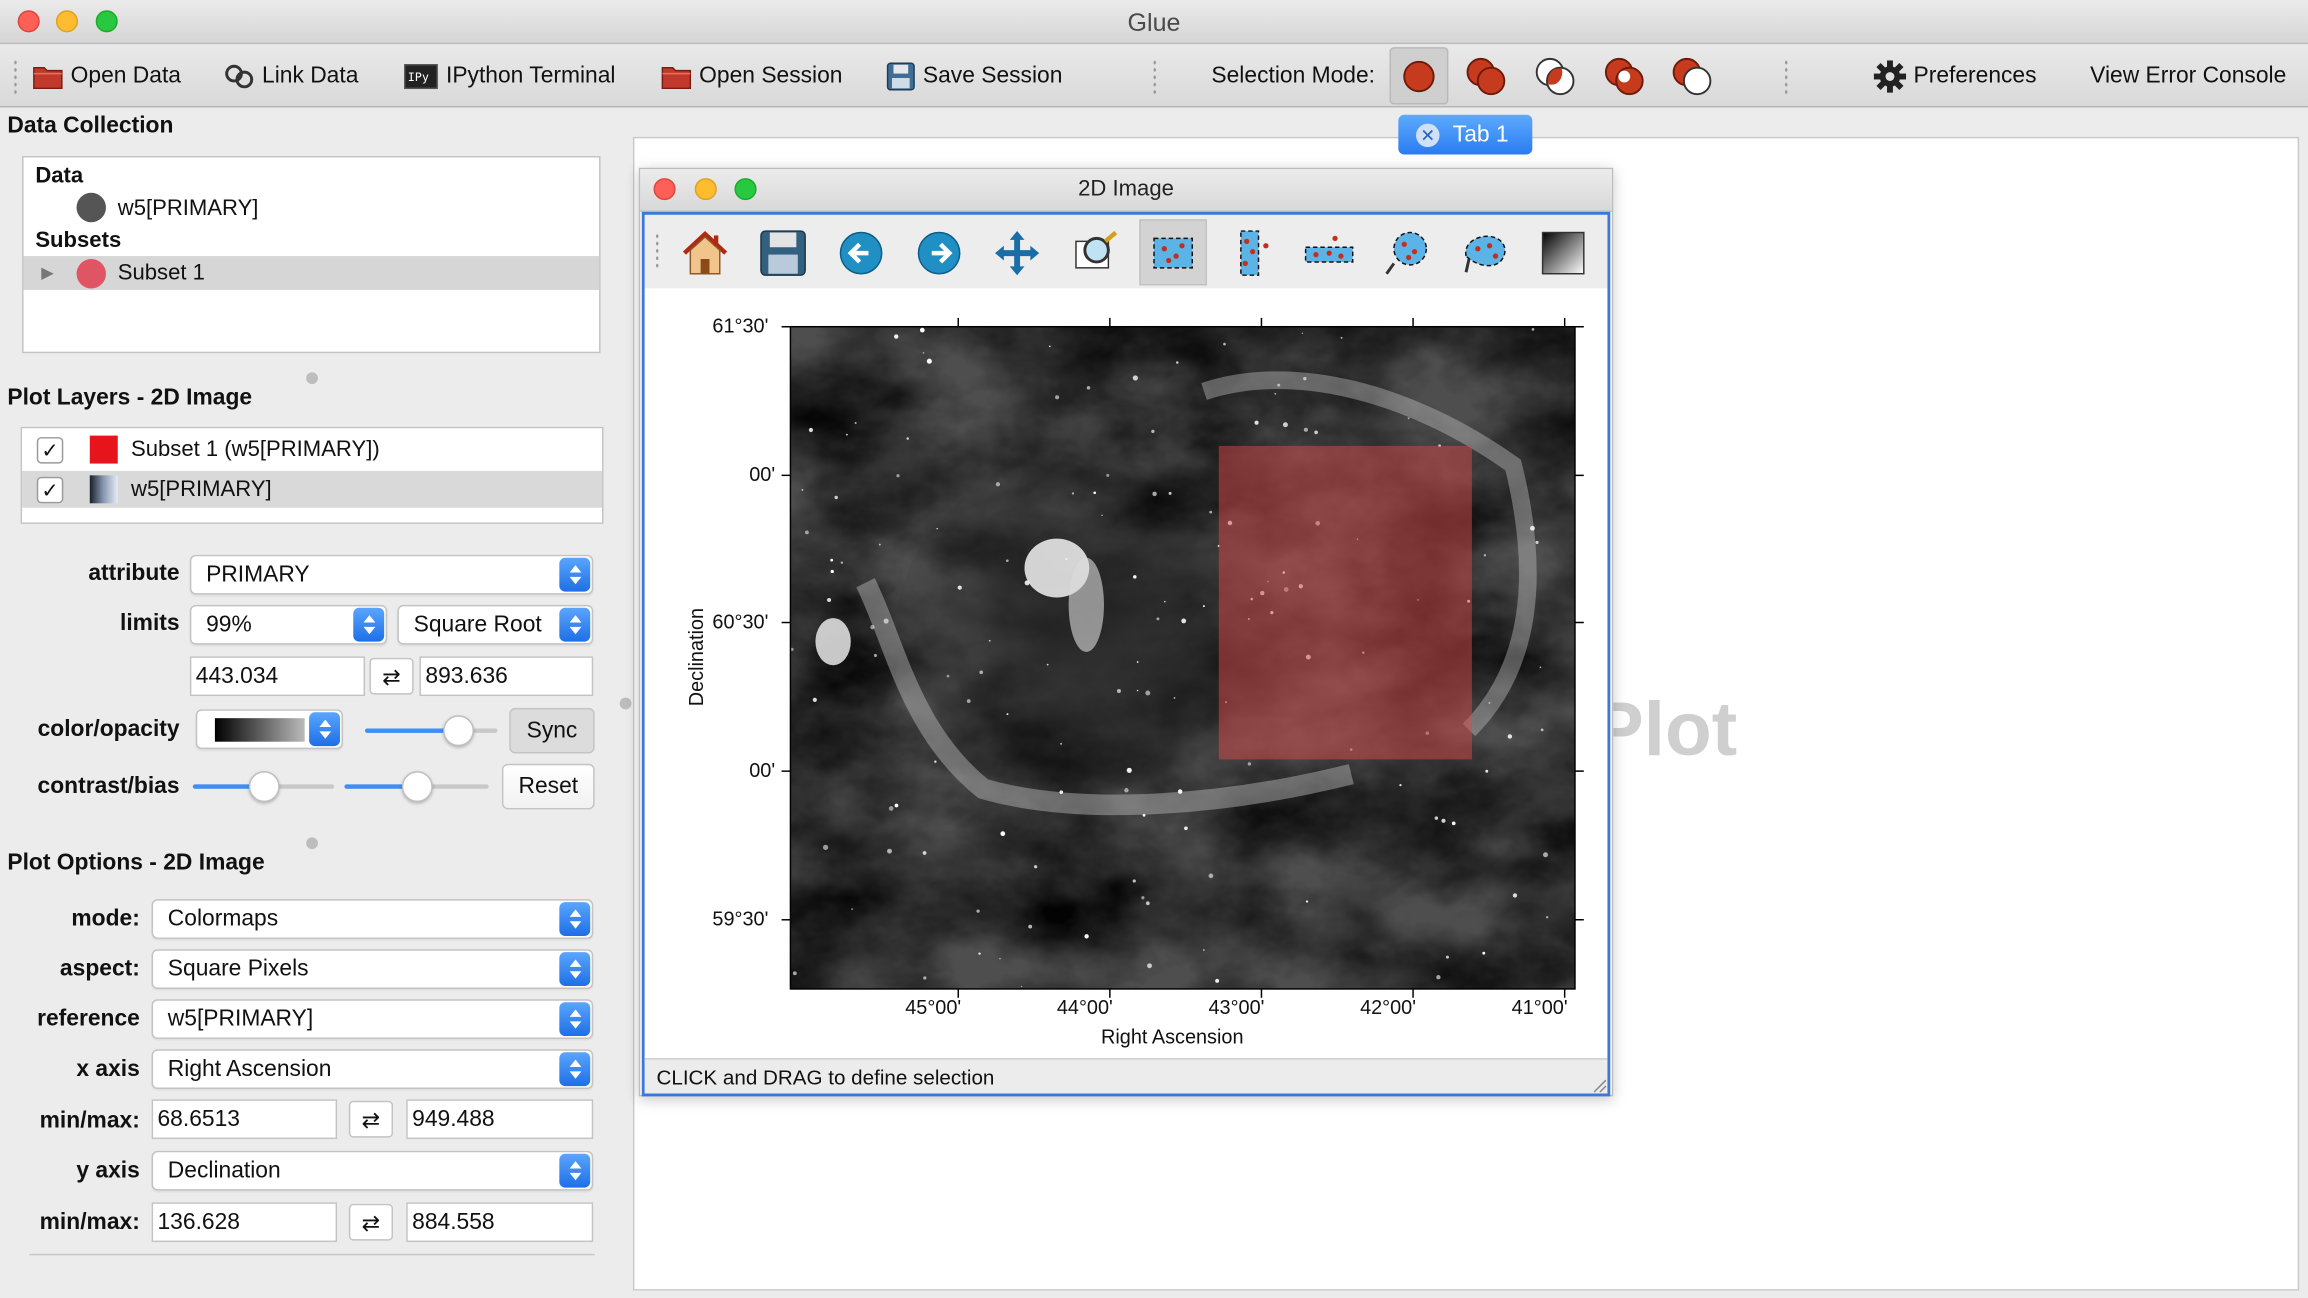 The width and height of the screenshot is (2308, 1298). I want to click on y-axis-label: y axis, so click(108, 1171).